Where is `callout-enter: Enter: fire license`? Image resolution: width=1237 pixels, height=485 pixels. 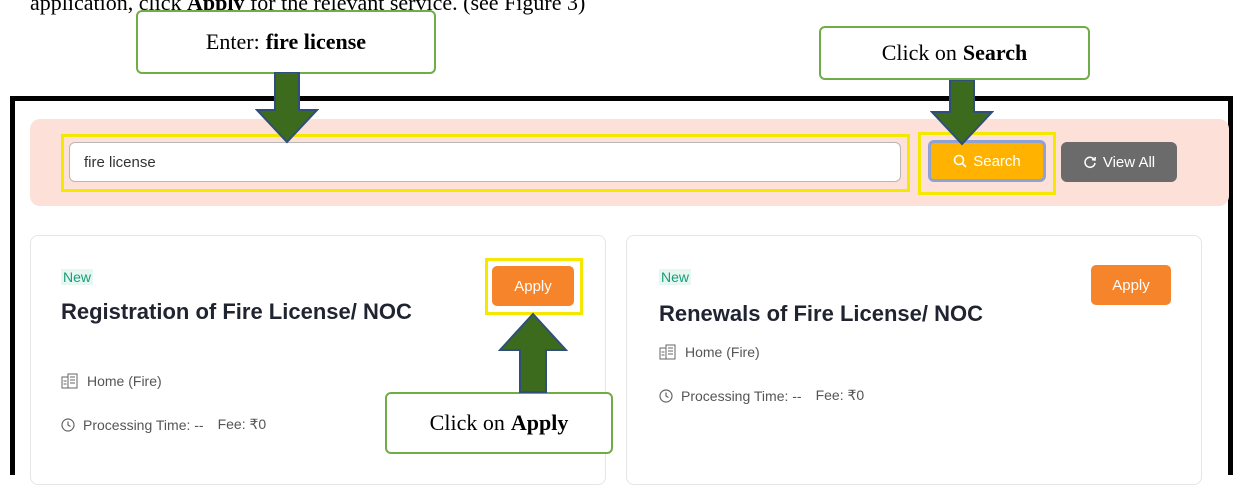 callout-enter: Enter: fire license is located at coordinates (286, 42).